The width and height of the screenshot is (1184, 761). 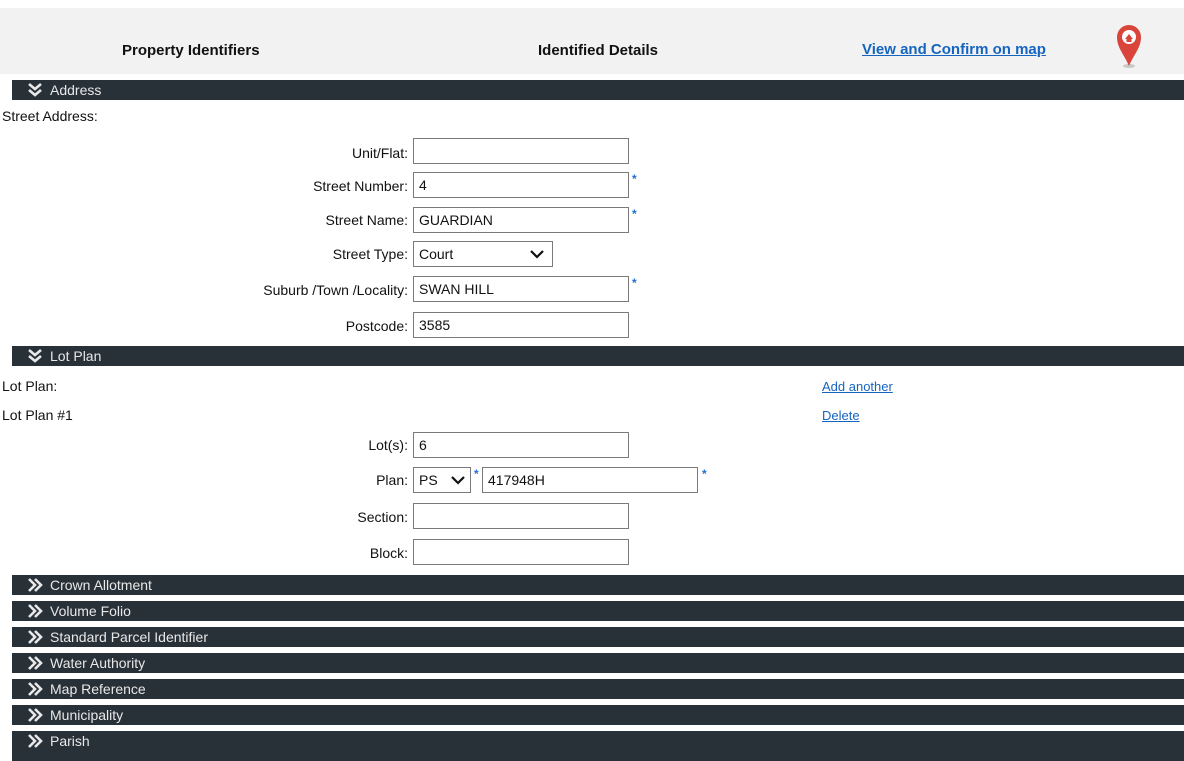 I want to click on lots-input, so click(x=521, y=445).